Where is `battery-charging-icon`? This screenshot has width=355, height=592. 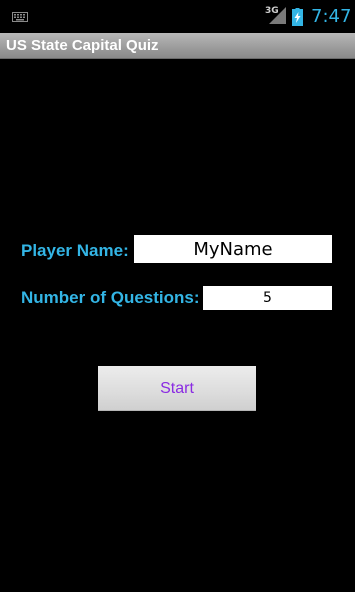
battery-charging-icon is located at coordinates (297, 17).